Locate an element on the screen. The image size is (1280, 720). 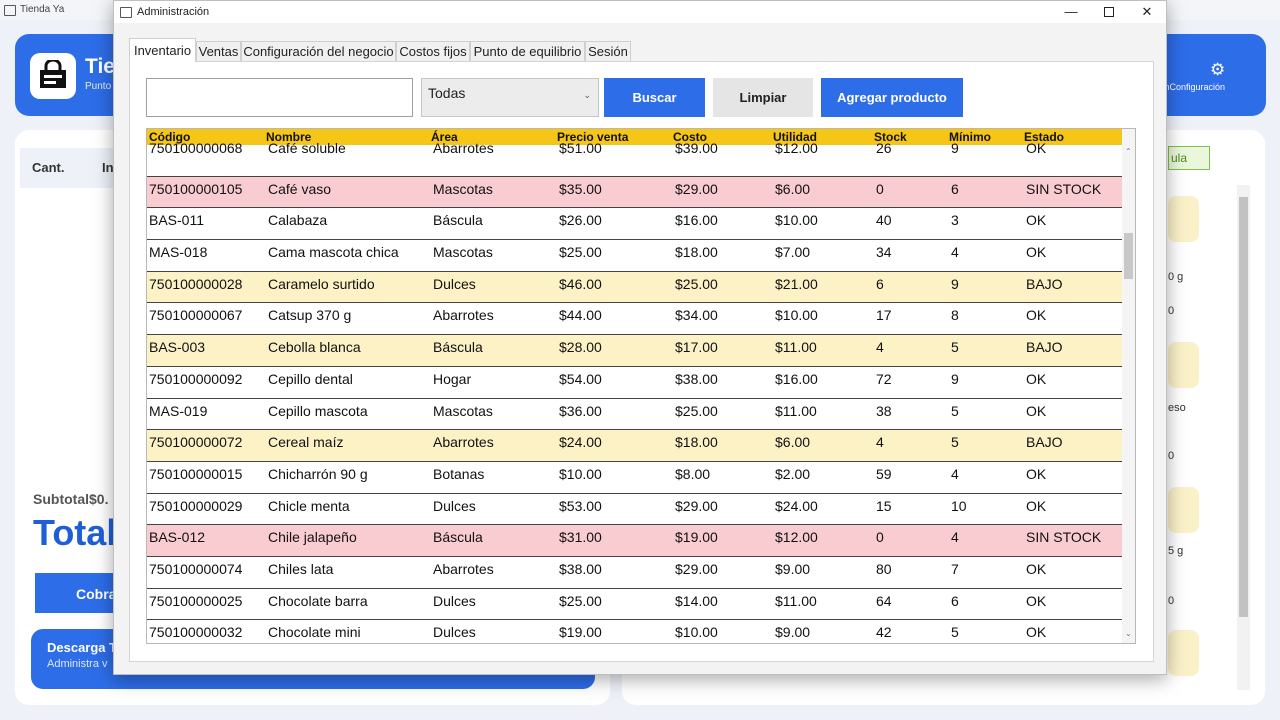
cell-costo: $14.00 is located at coordinates (696, 600).